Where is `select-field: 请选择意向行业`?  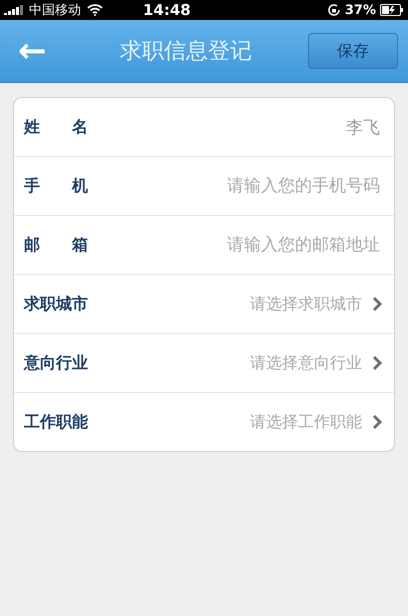 select-field: 请选择意向行业 is located at coordinates (306, 363).